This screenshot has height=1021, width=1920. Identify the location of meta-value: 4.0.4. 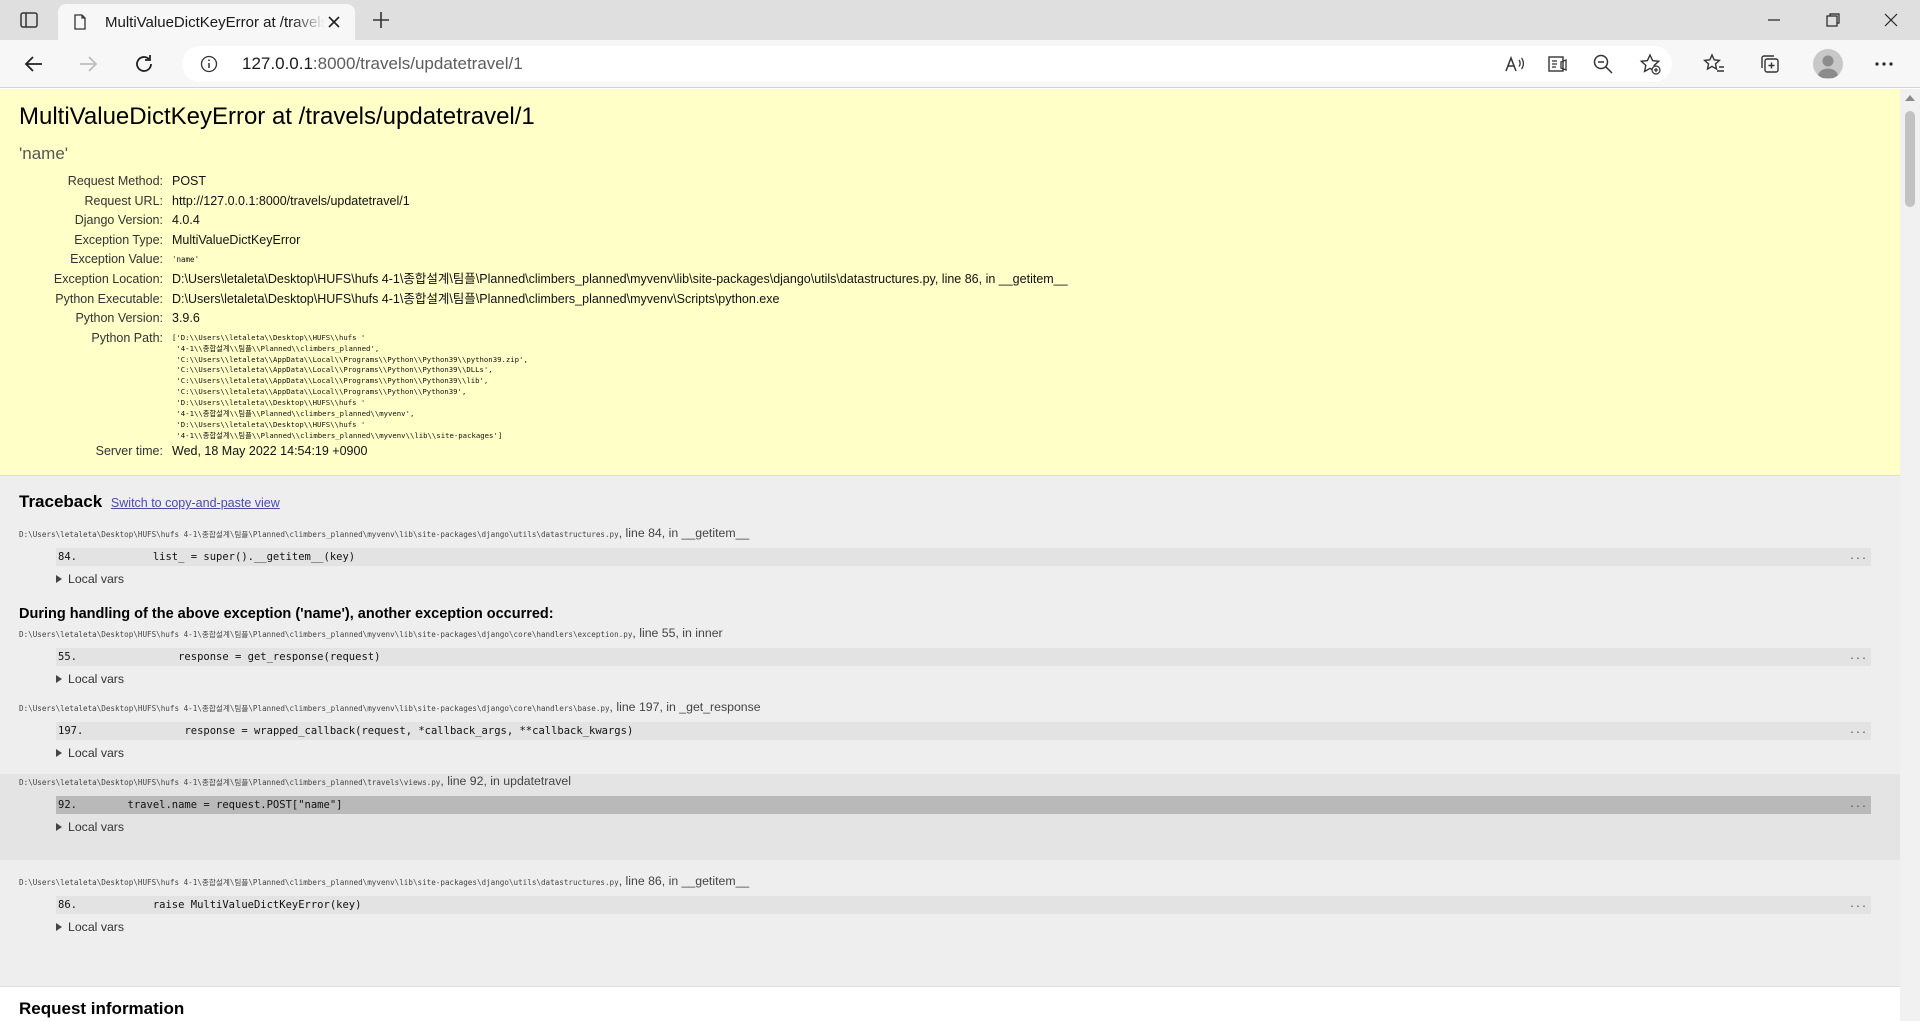
(186, 220).